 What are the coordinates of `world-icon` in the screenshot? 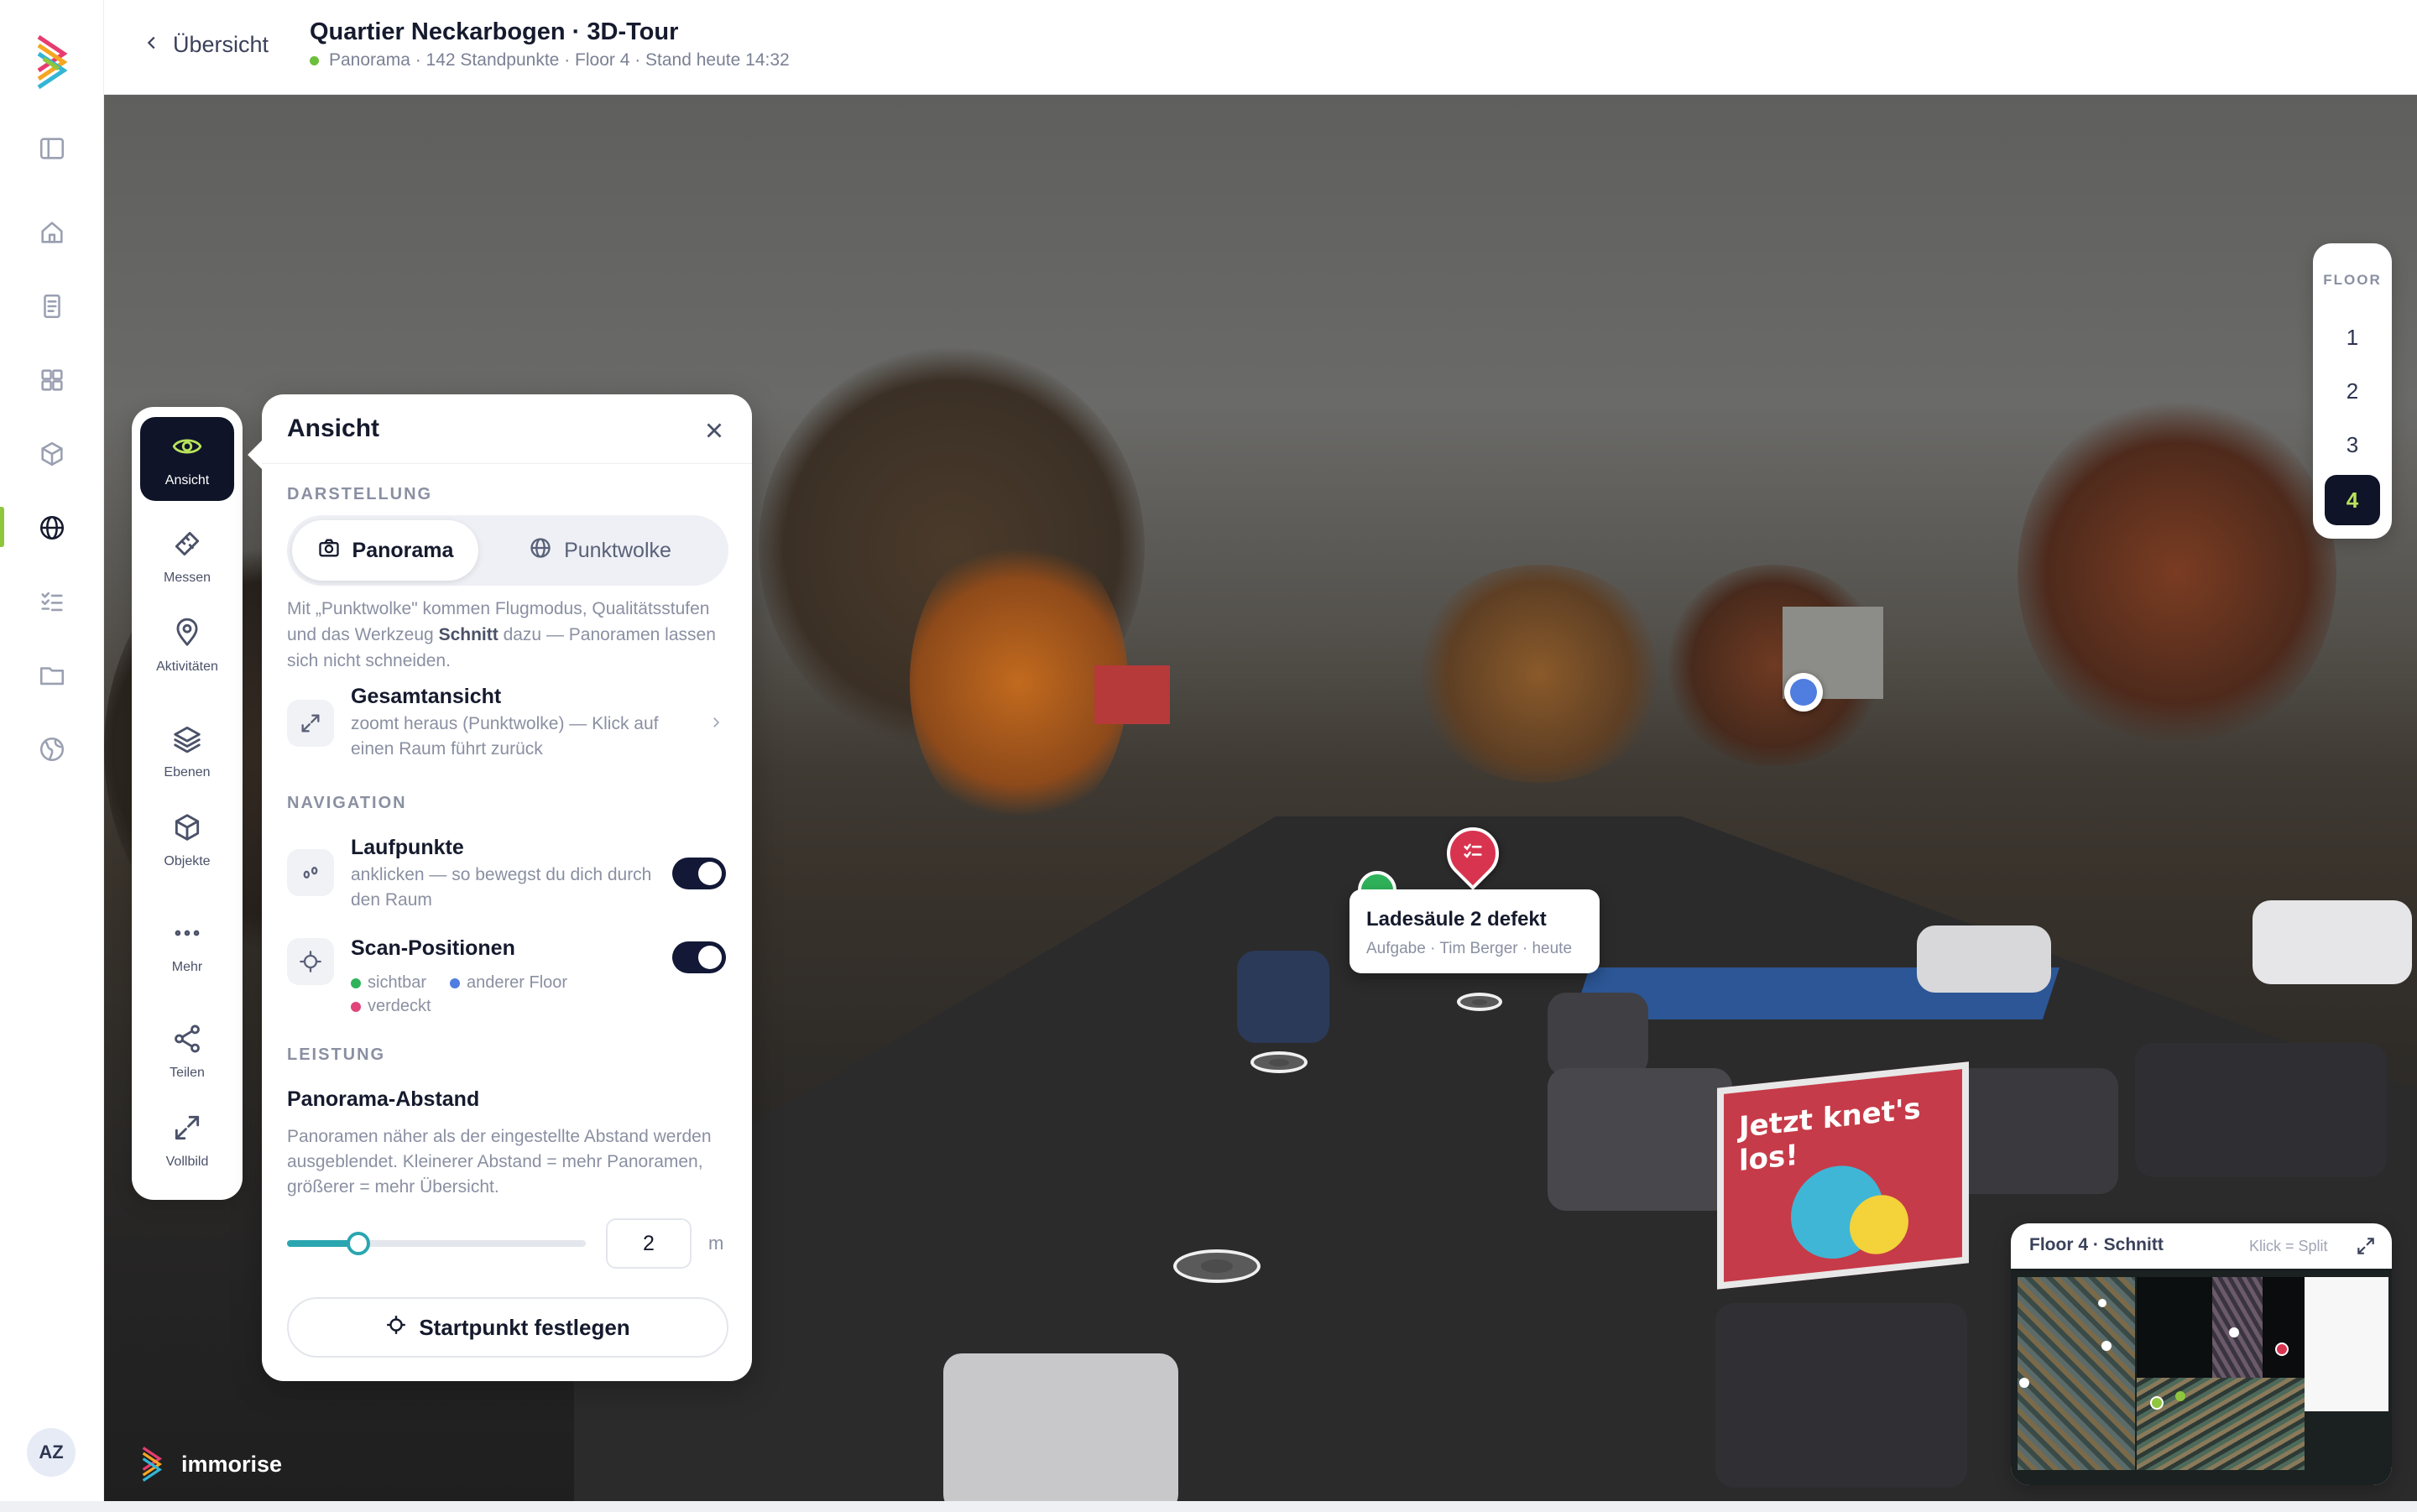 It's located at (52, 750).